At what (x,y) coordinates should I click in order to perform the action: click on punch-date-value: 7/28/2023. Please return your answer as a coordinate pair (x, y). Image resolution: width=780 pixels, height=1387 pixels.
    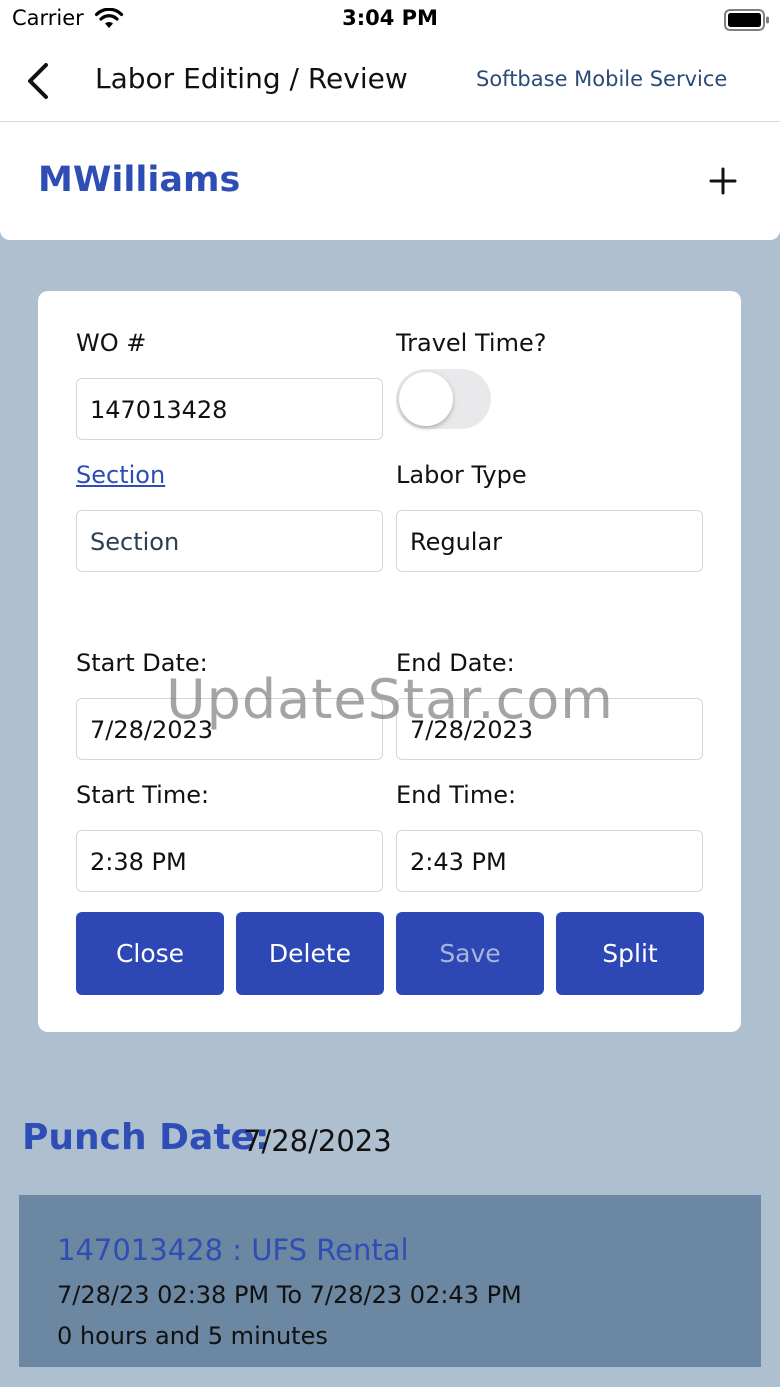
    Looking at the image, I should click on (317, 1141).